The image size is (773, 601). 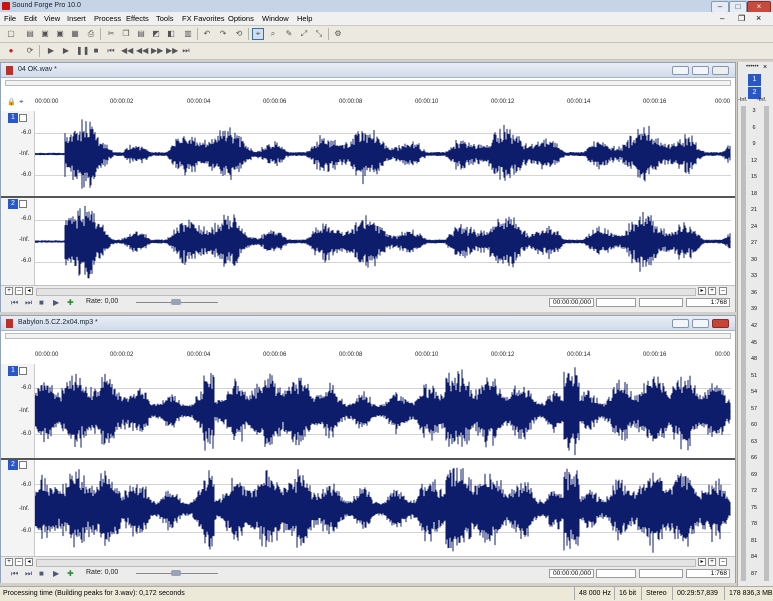 I want to click on delete-icon: ▥, so click(x=188, y=34).